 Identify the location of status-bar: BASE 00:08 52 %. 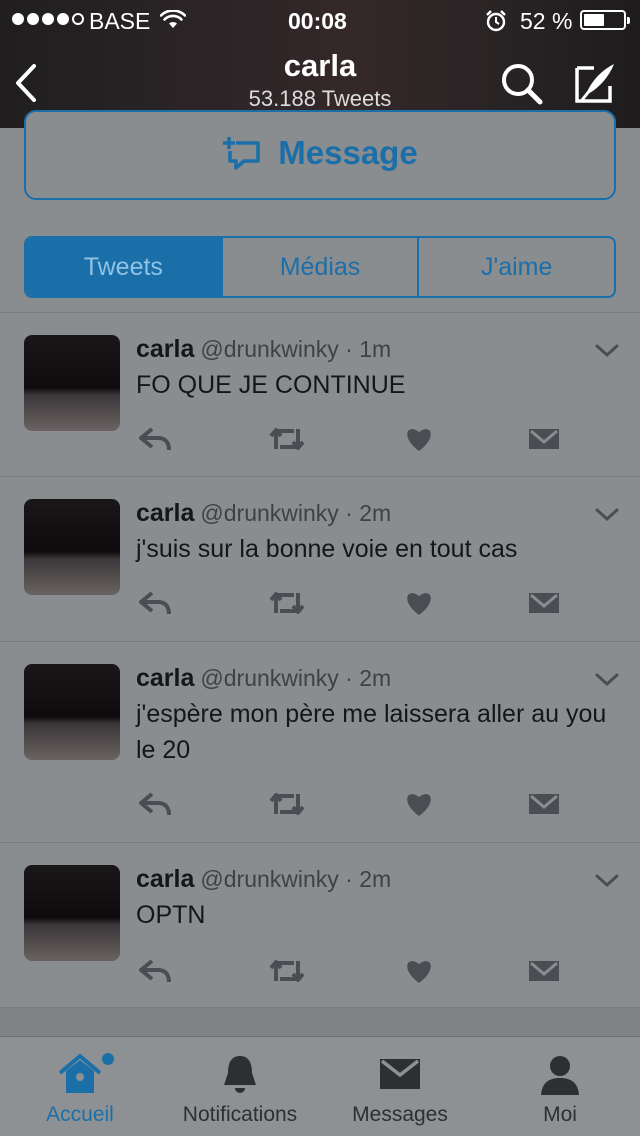
(320, 20).